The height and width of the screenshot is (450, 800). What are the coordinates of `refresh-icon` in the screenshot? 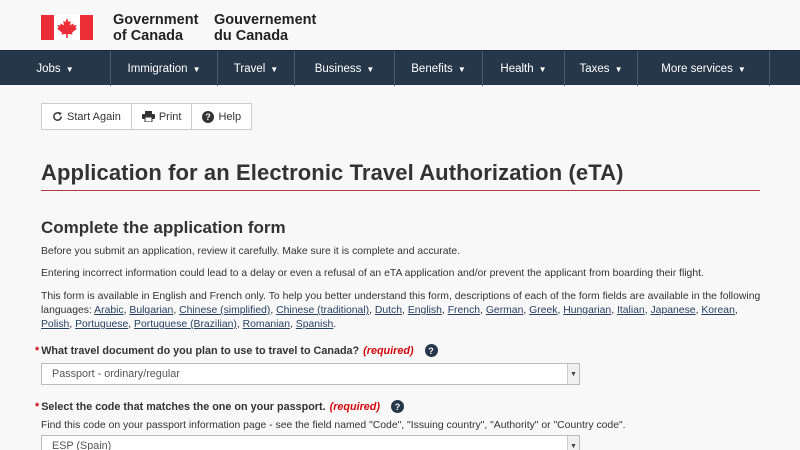 It's located at (57, 116).